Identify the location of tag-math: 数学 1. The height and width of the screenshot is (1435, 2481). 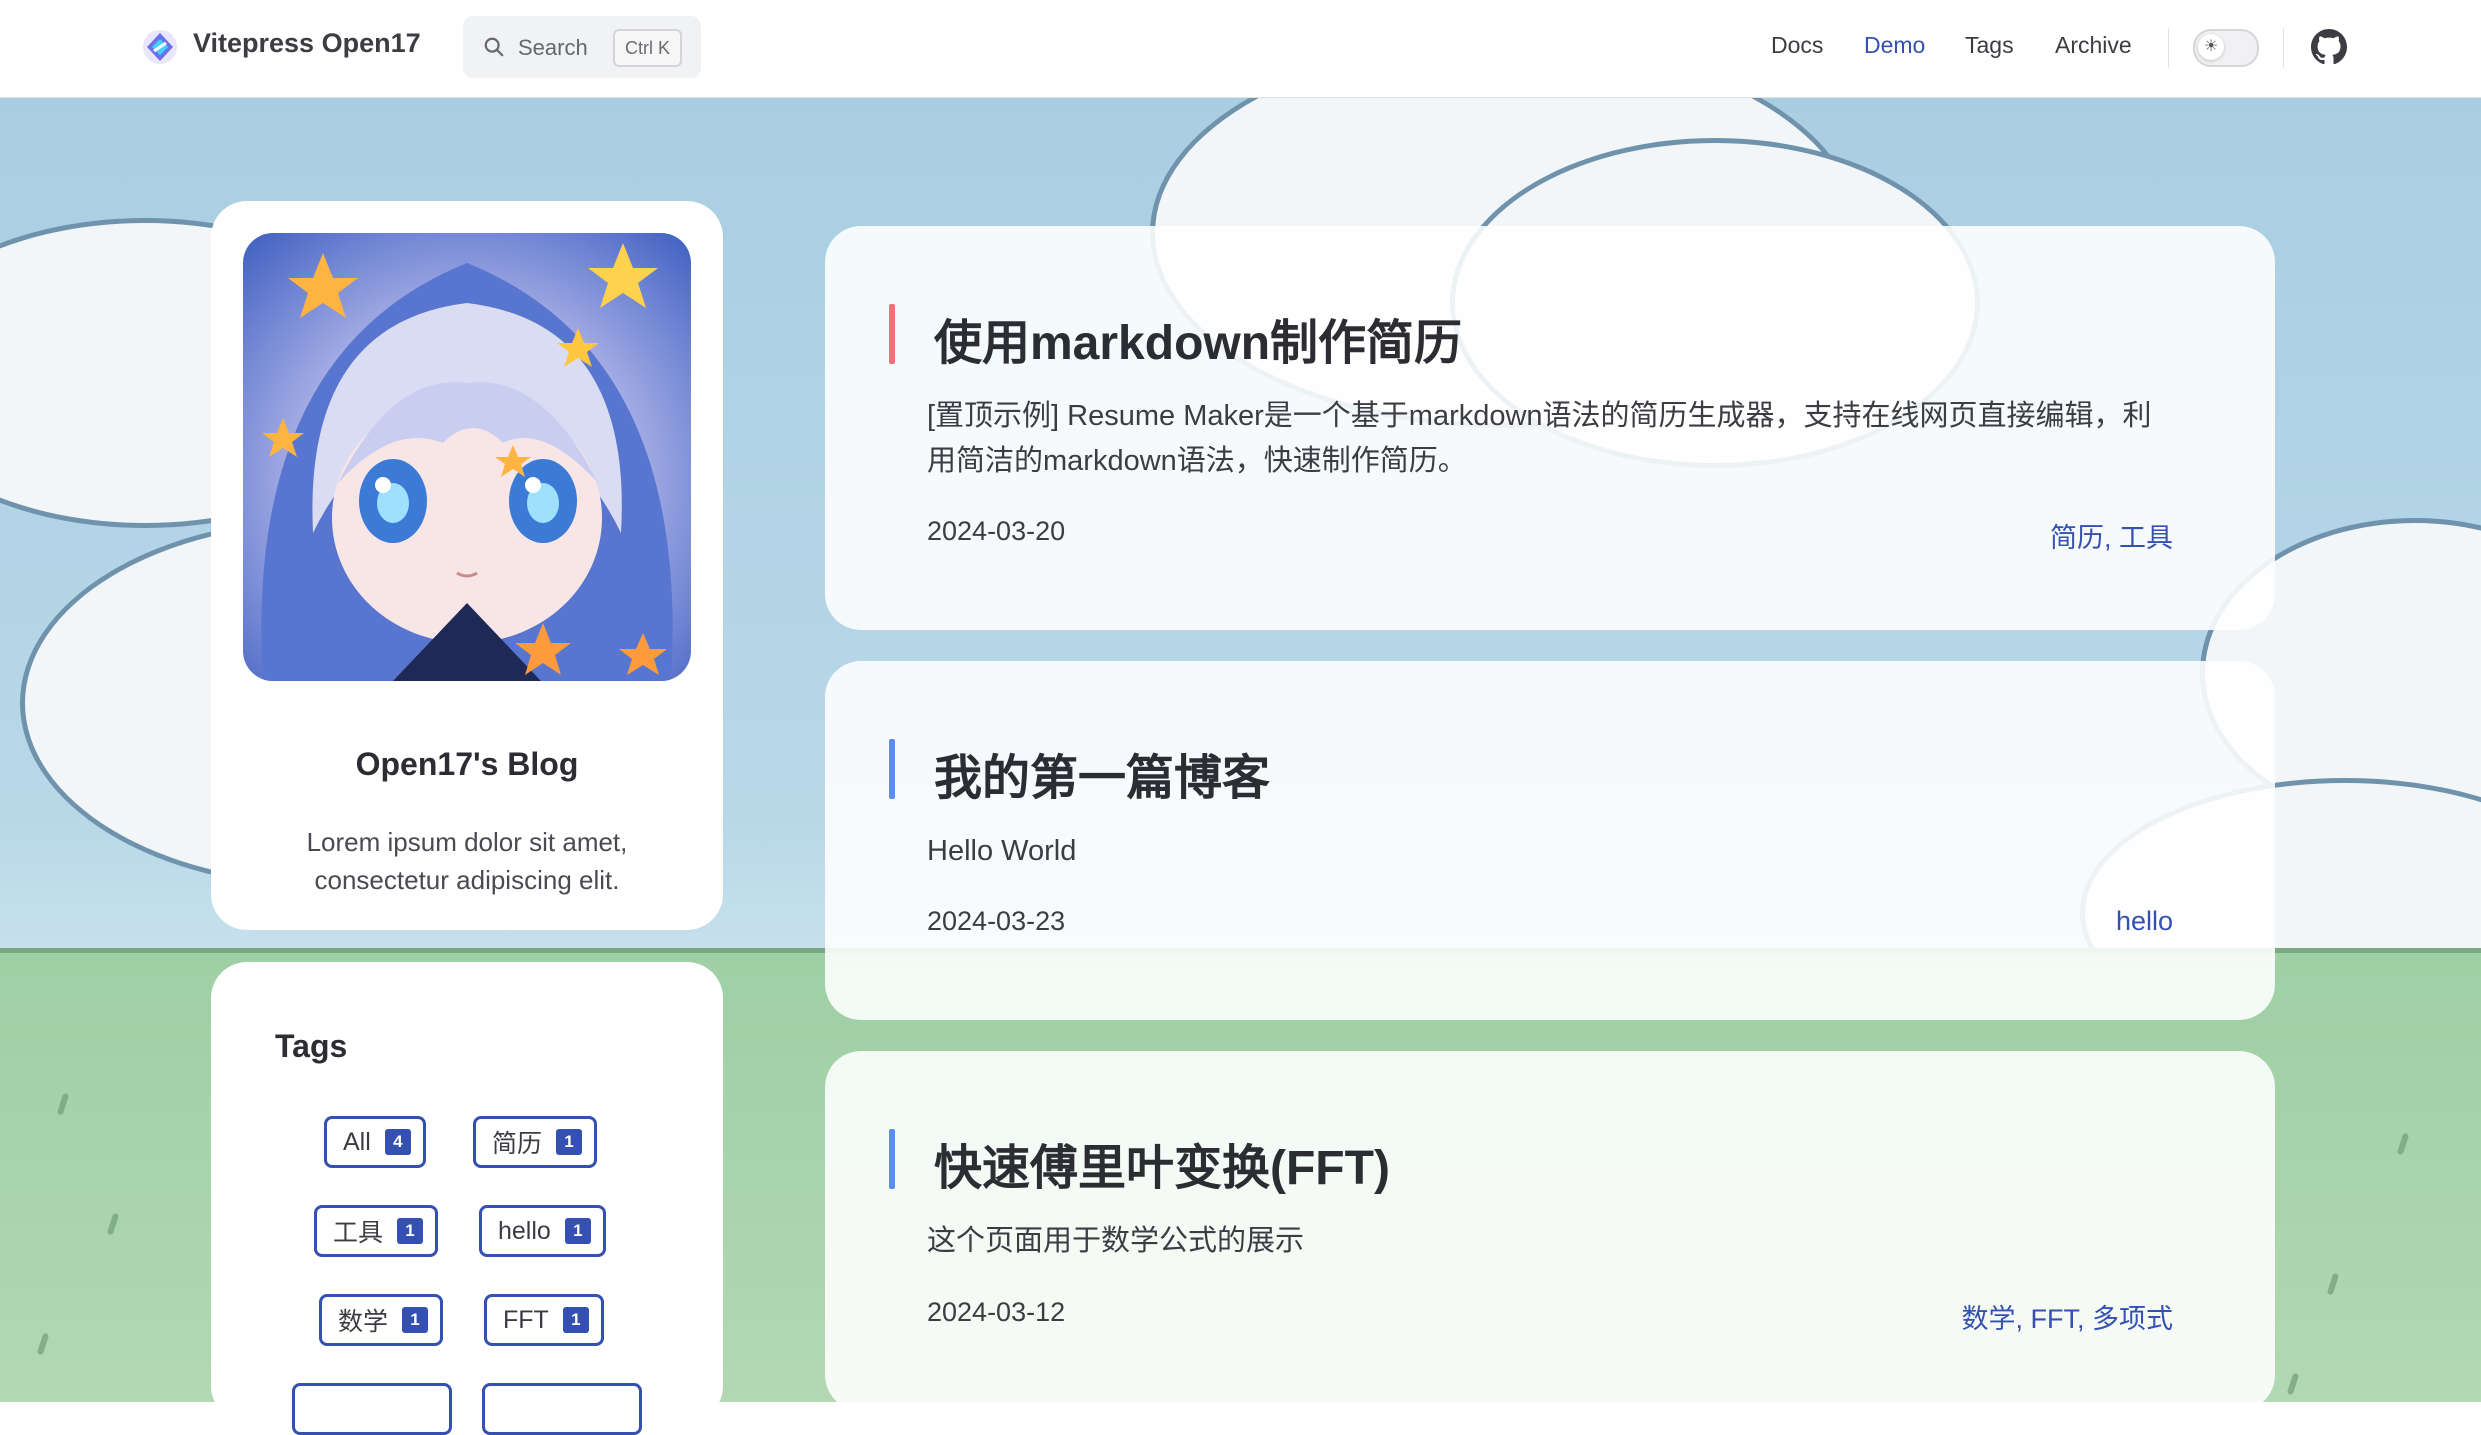
(381, 1320).